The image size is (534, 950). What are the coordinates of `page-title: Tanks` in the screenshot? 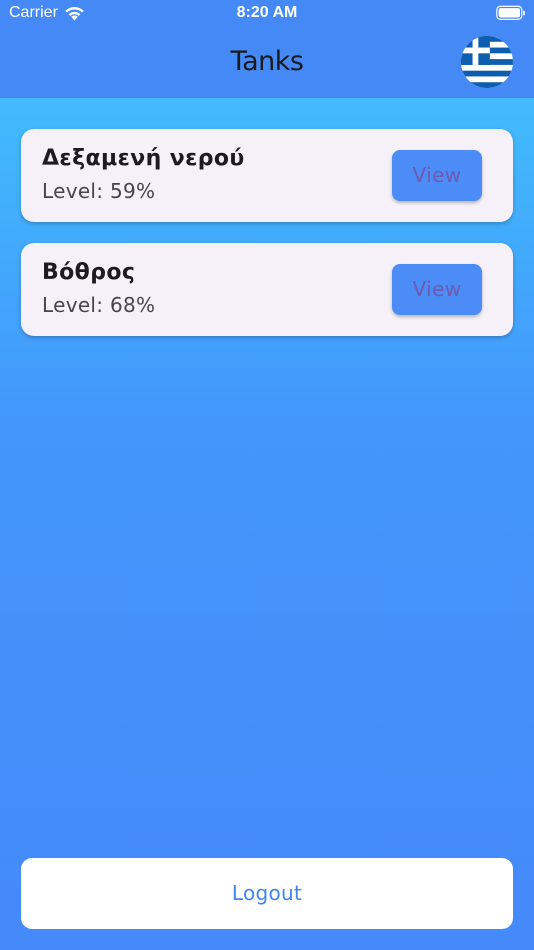 It's located at (267, 61).